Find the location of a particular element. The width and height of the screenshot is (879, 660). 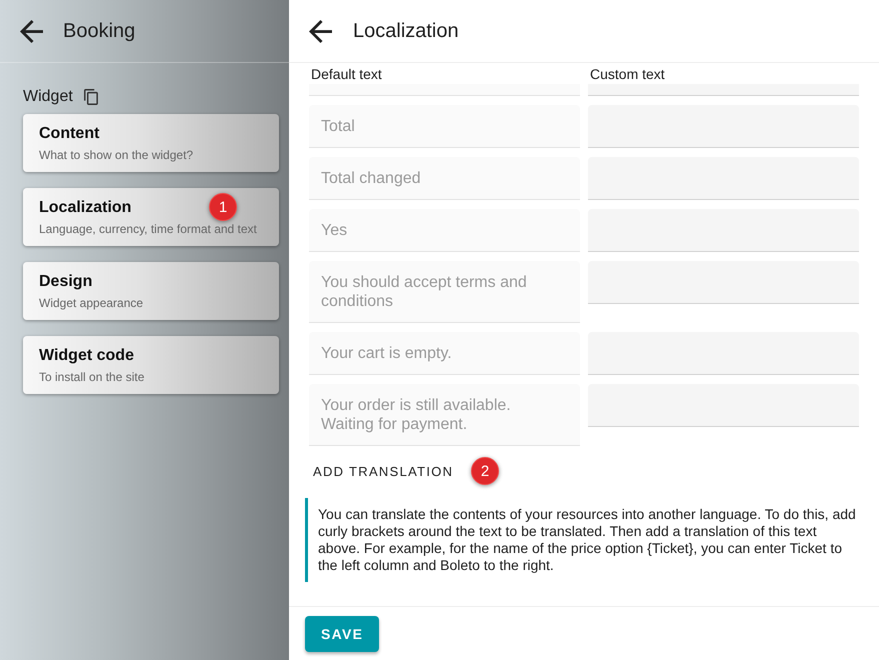

card-title: Content is located at coordinates (69, 134).